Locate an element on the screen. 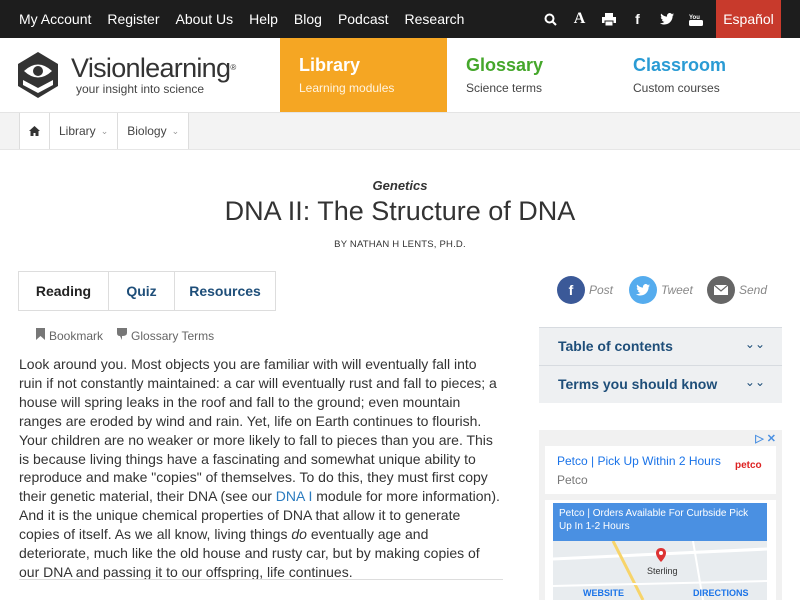 Image resolution: width=800 pixels, height=600 pixels. nav-blog: Blog is located at coordinates (308, 19).